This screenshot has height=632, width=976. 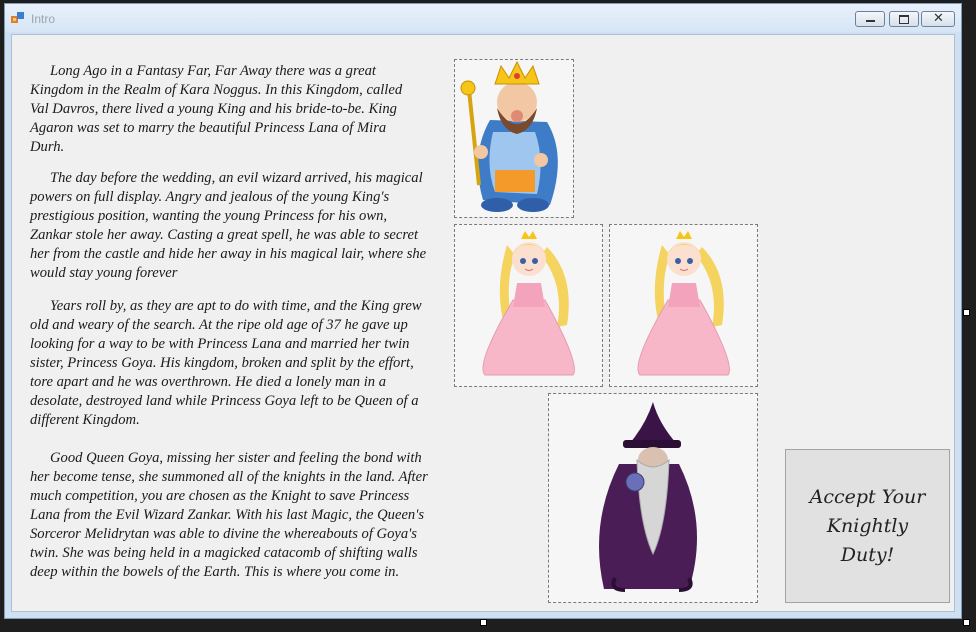 I want to click on accept-duty-button: Accept Your Knightly Duty!, so click(x=867, y=526).